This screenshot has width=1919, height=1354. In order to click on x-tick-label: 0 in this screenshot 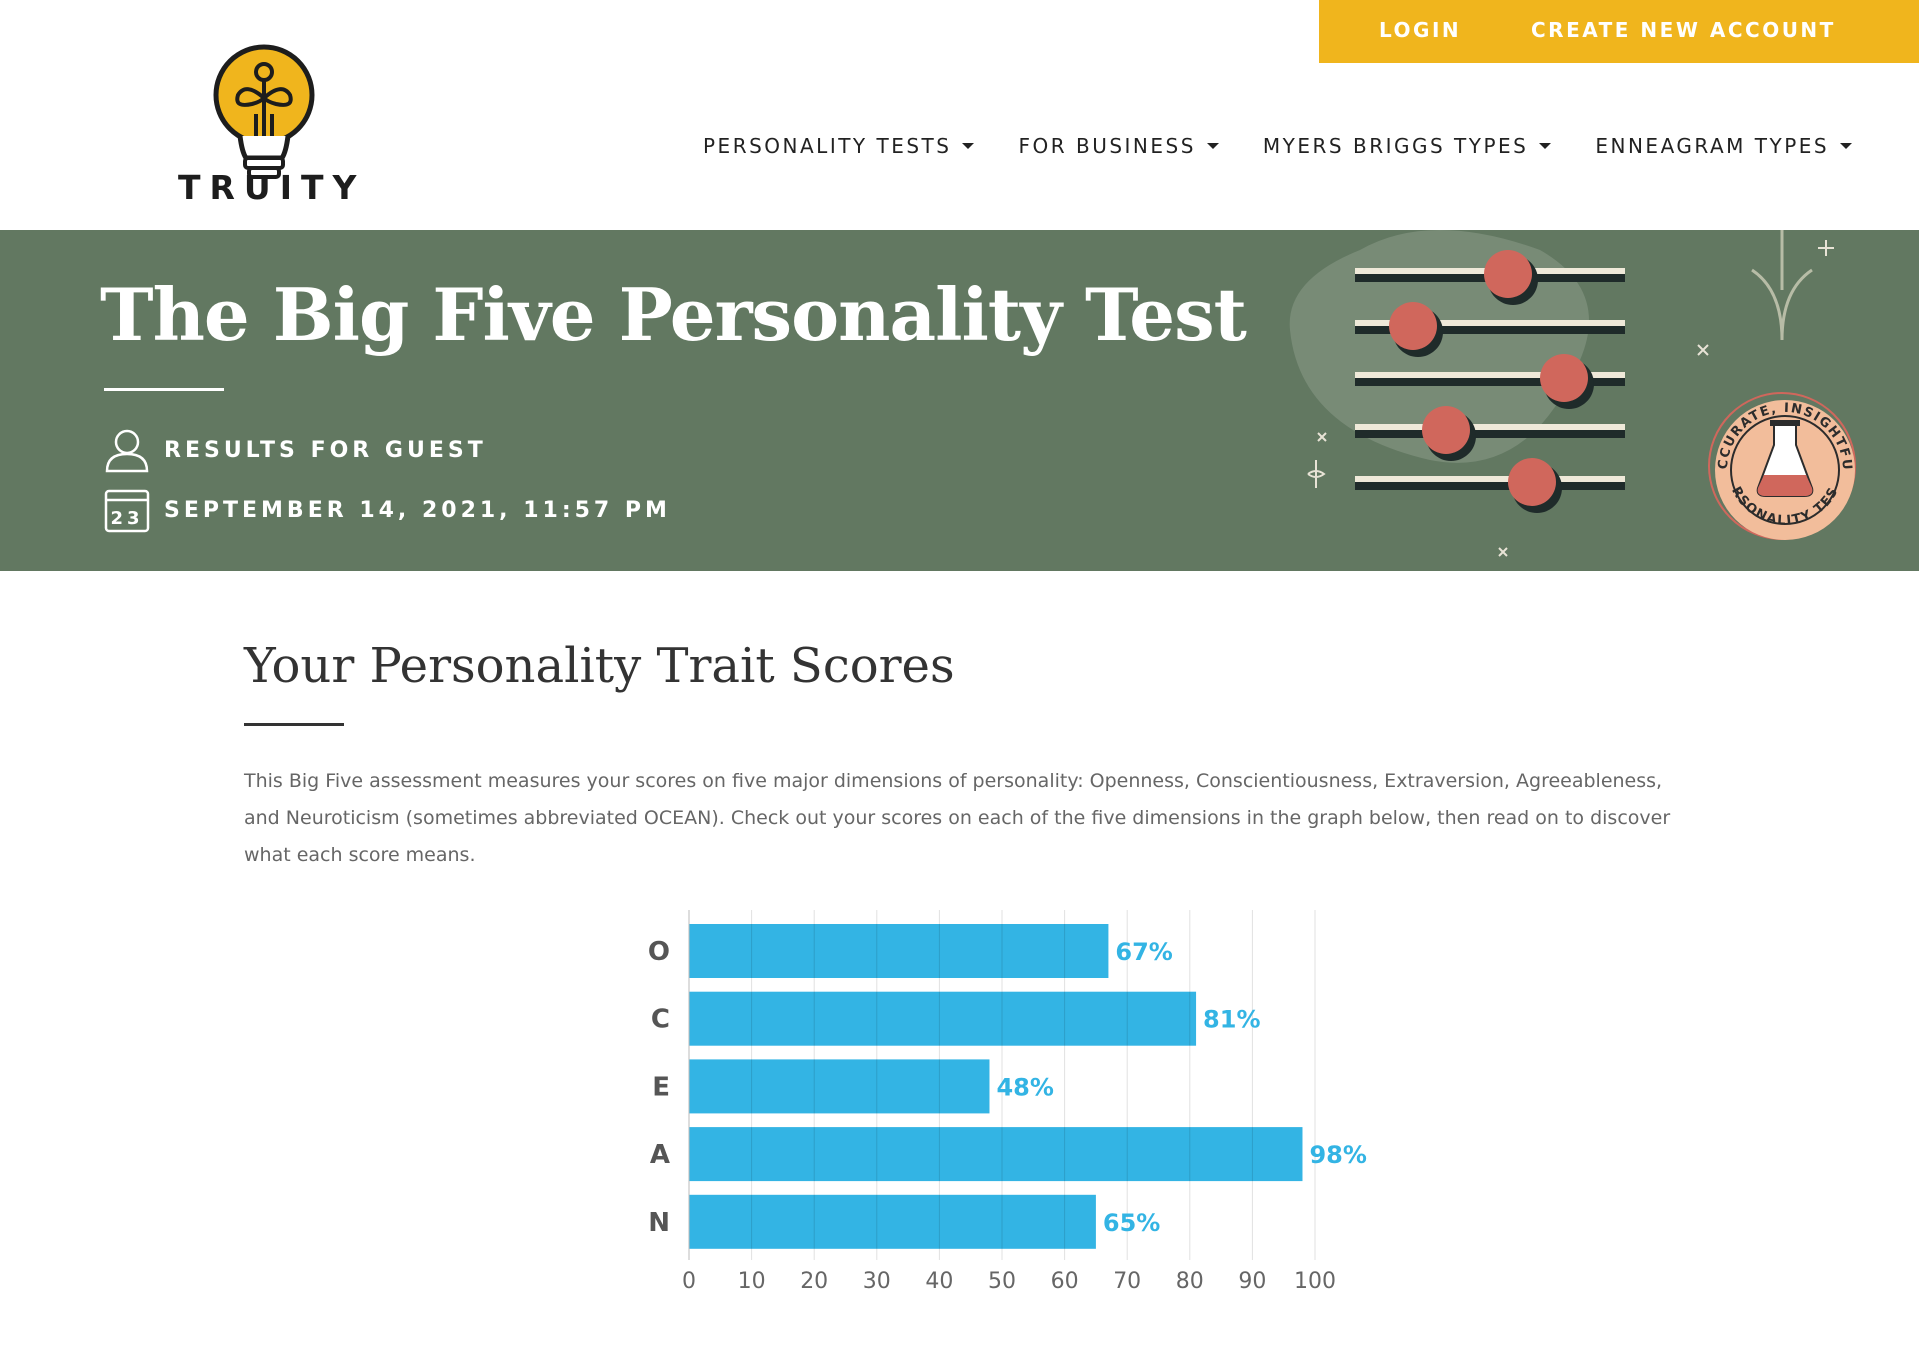, I will do `click(689, 1281)`.